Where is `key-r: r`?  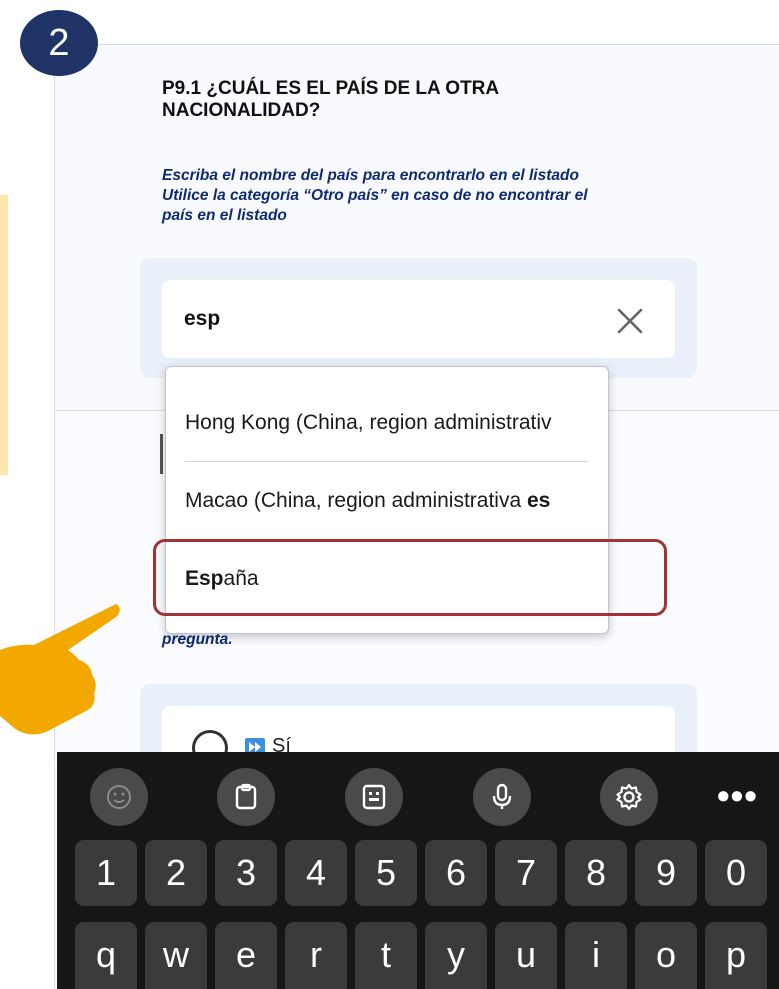 key-r: r is located at coordinates (316, 955).